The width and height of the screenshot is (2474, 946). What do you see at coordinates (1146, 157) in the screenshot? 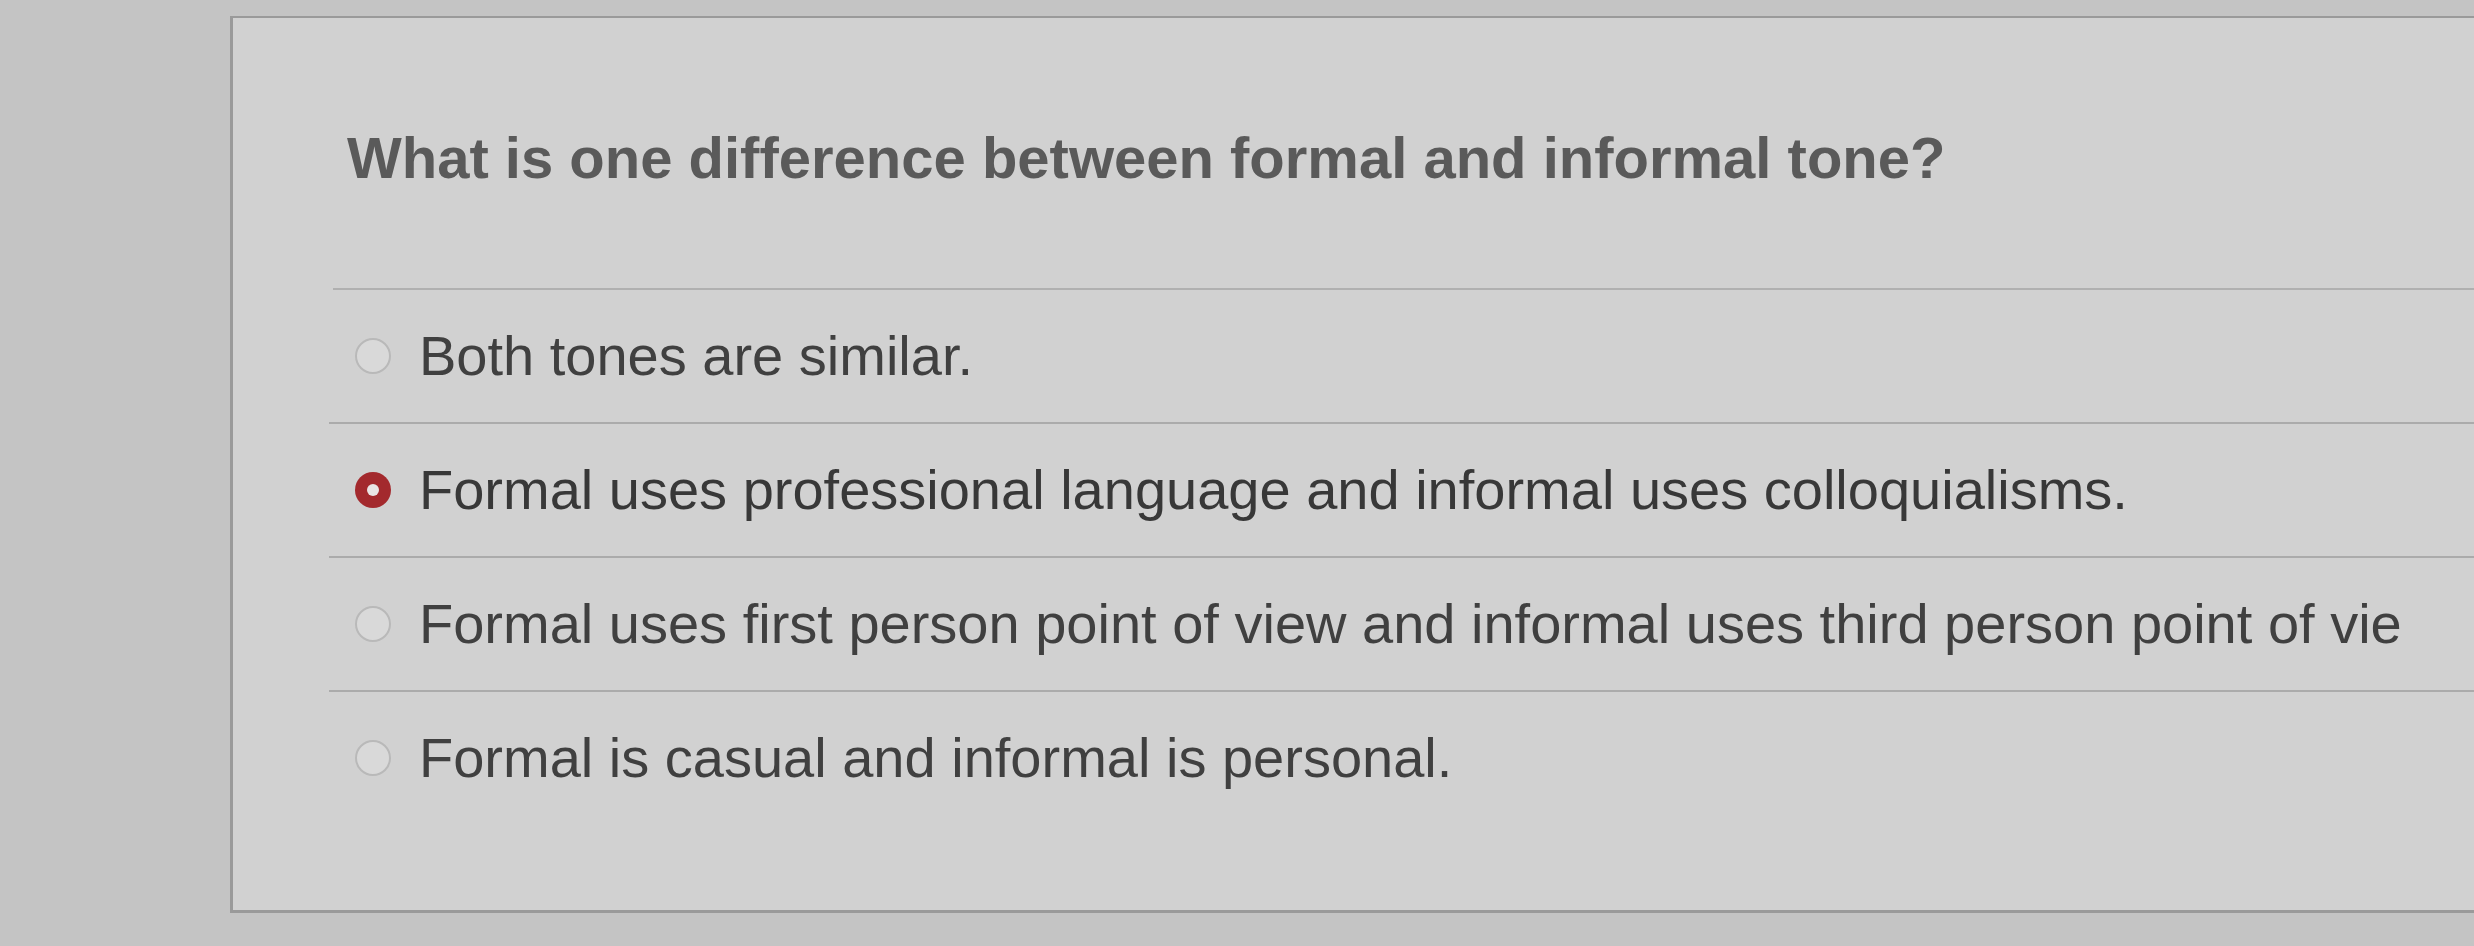
I see `question-text: What is one difference between formal and informal tone?` at bounding box center [1146, 157].